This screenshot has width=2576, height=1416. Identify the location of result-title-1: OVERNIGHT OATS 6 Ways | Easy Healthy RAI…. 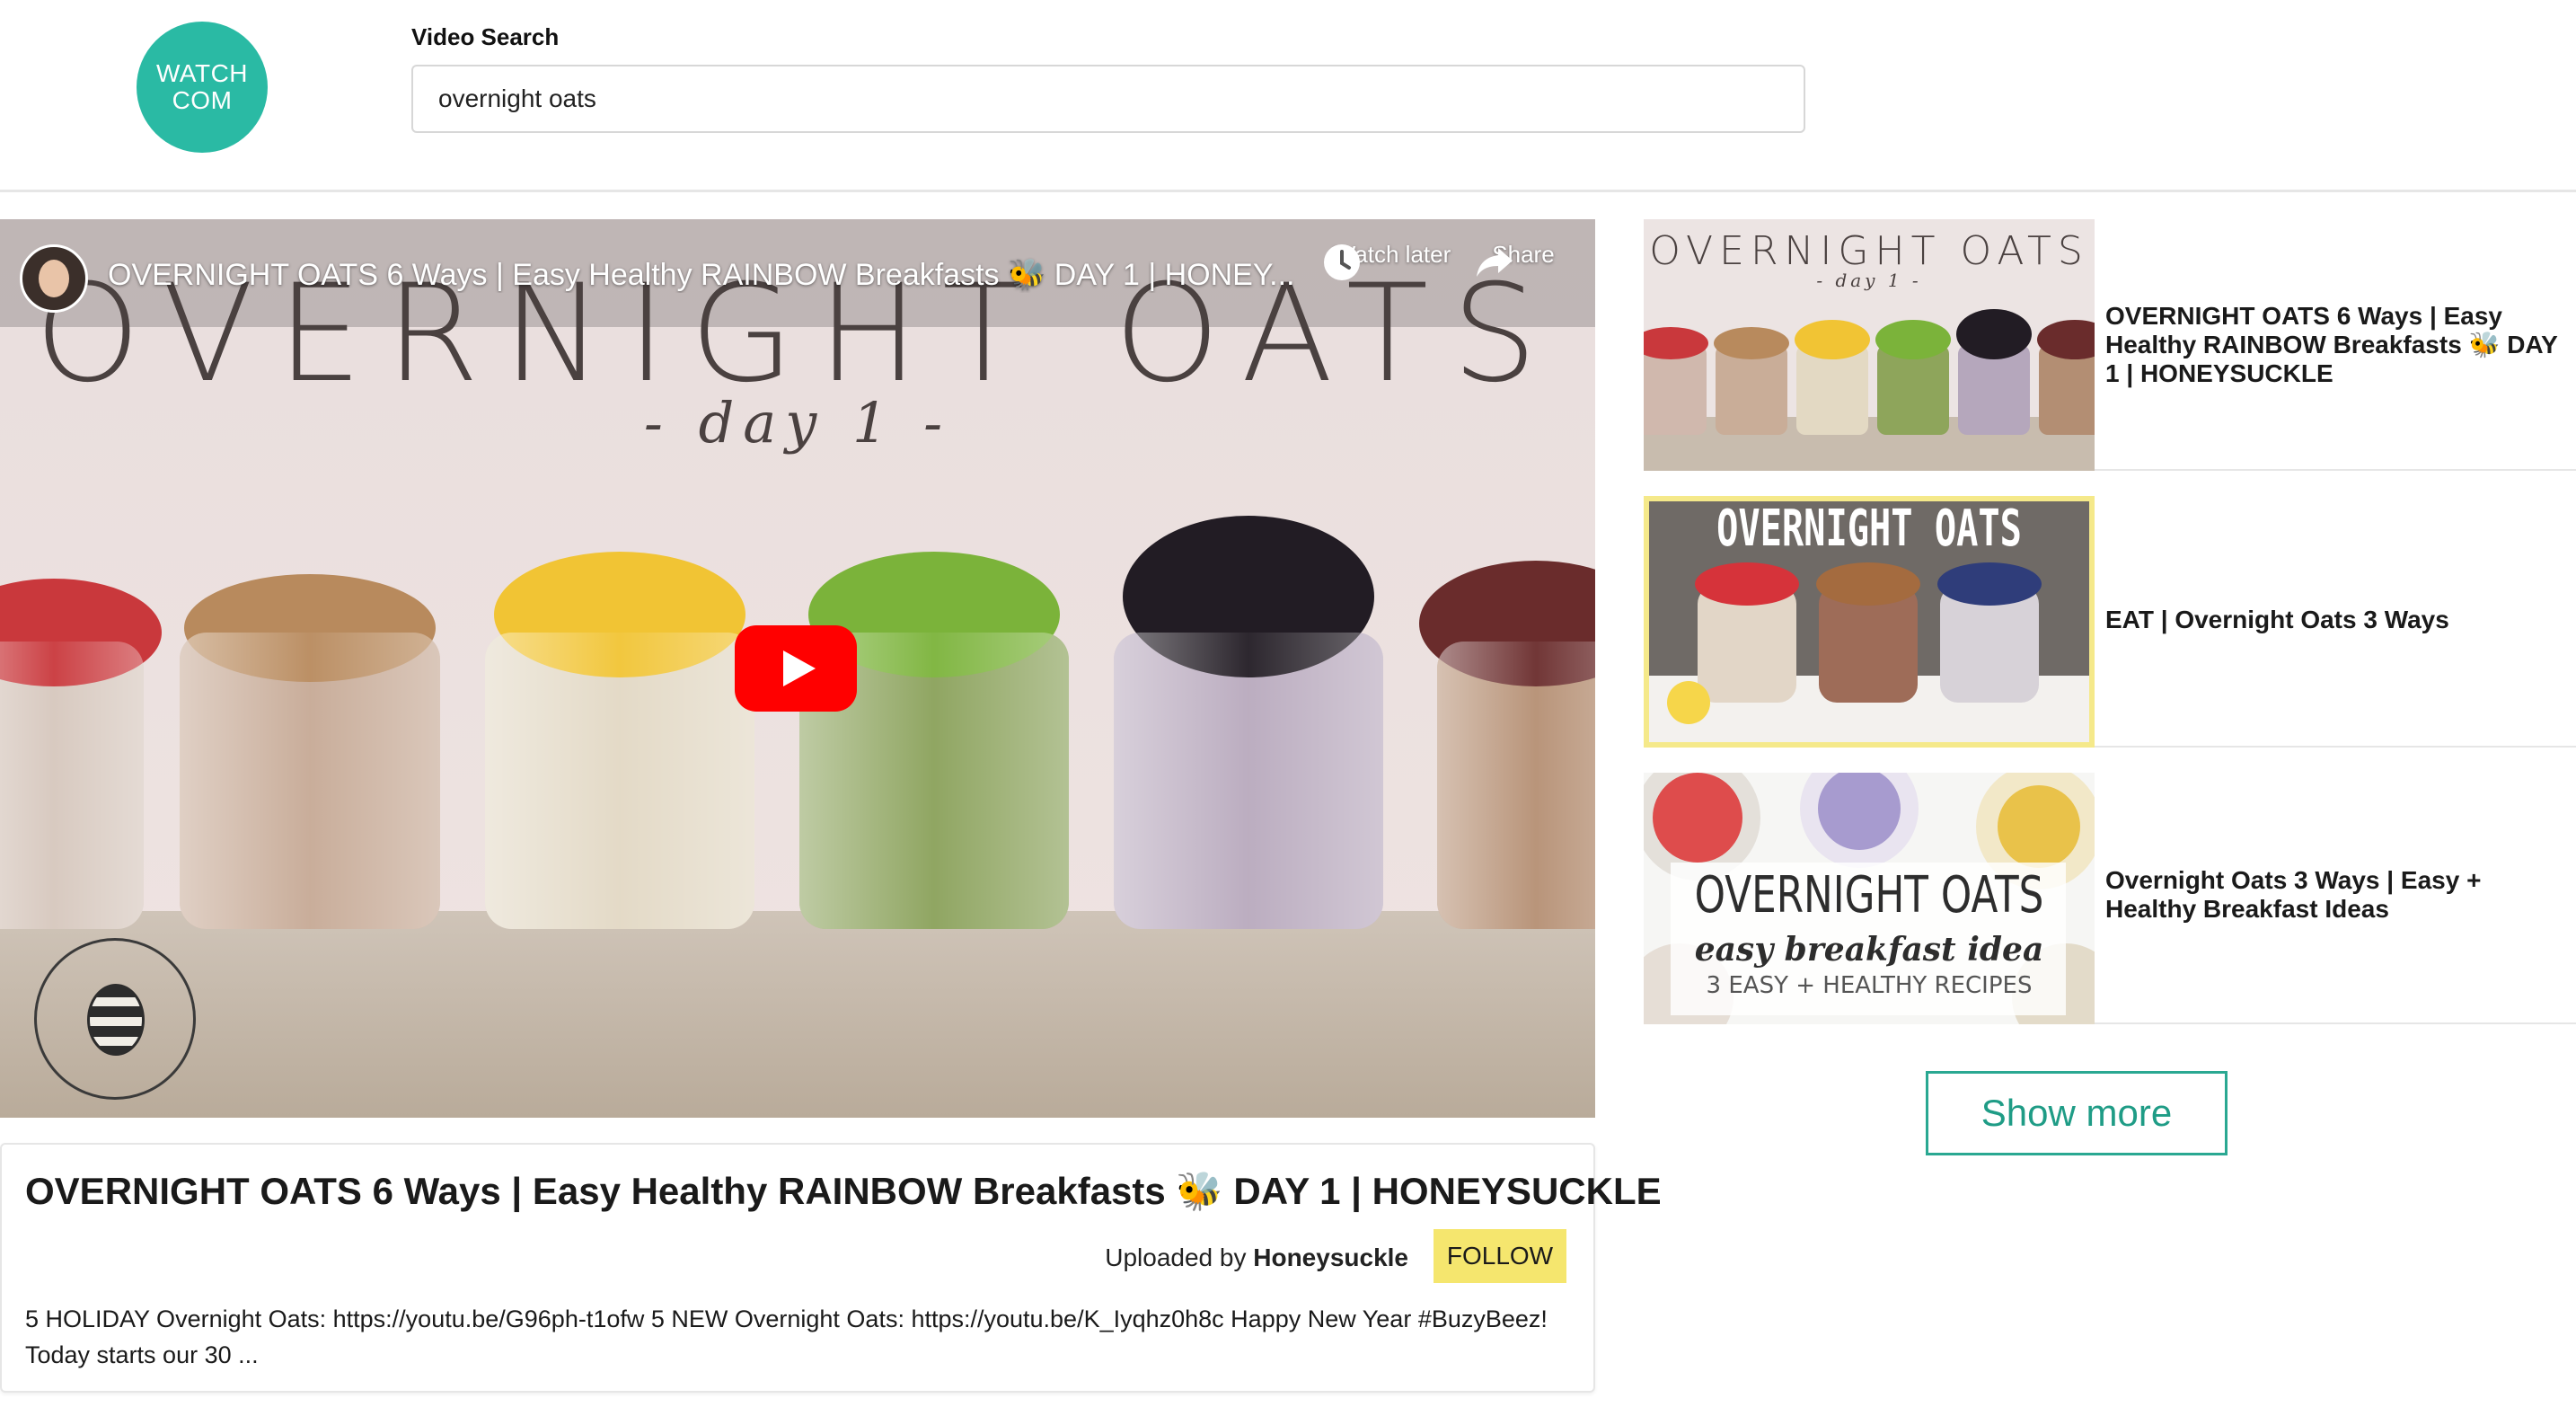
(2338, 345).